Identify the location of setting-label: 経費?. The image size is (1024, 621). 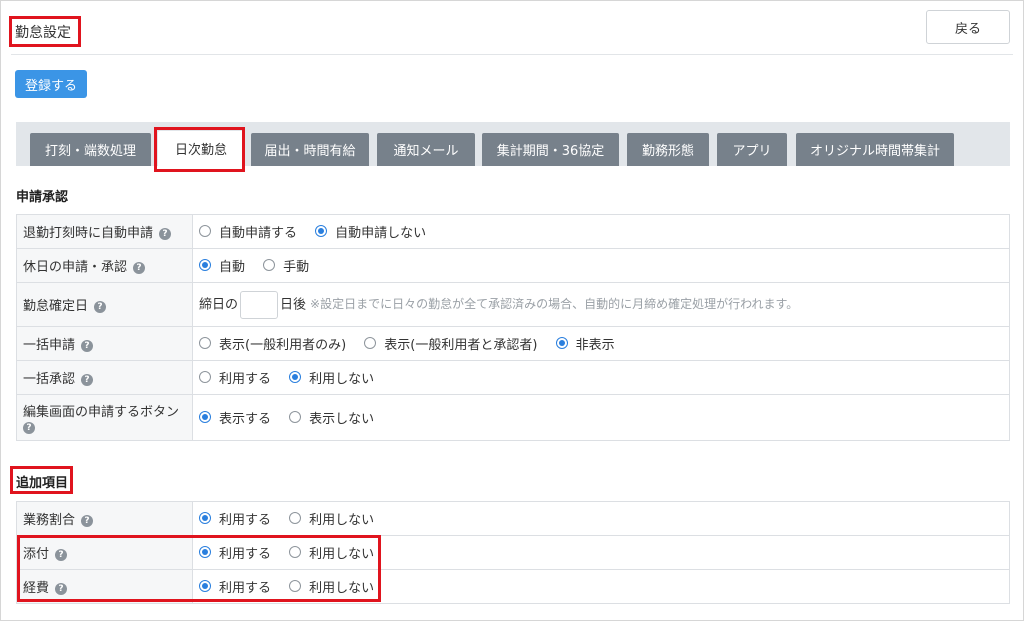
(104, 586).